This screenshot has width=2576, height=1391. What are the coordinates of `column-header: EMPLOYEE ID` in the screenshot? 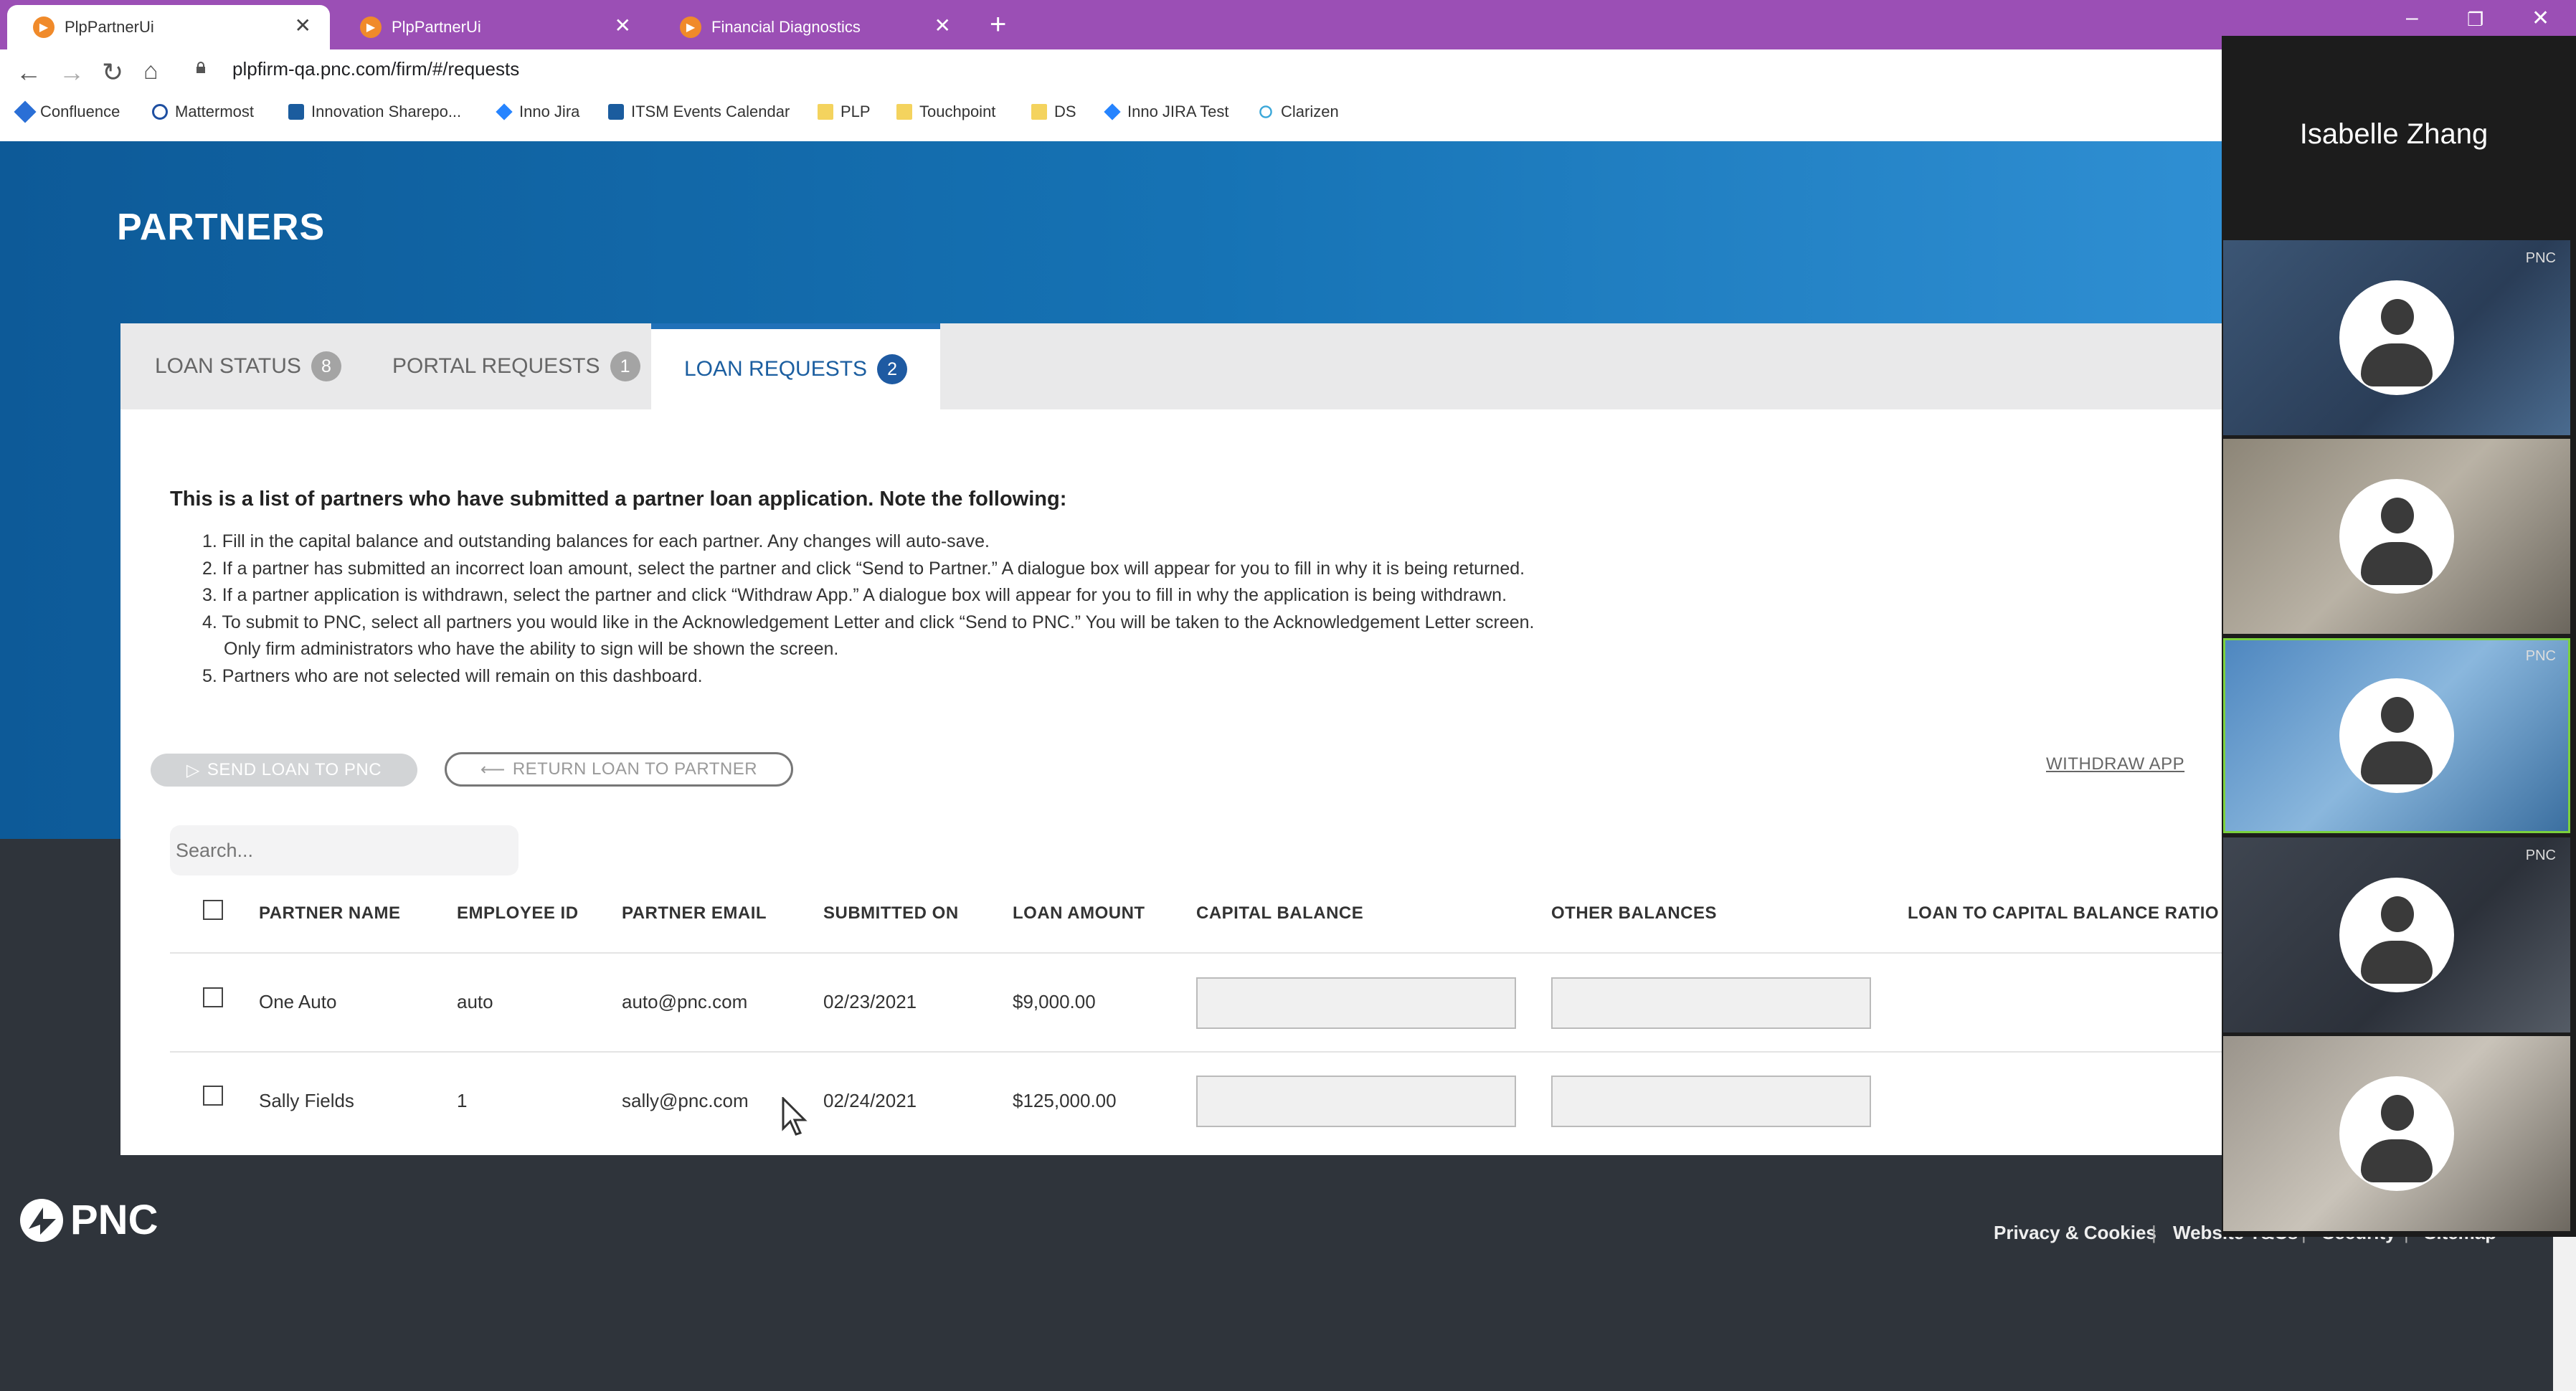 It's located at (518, 914).